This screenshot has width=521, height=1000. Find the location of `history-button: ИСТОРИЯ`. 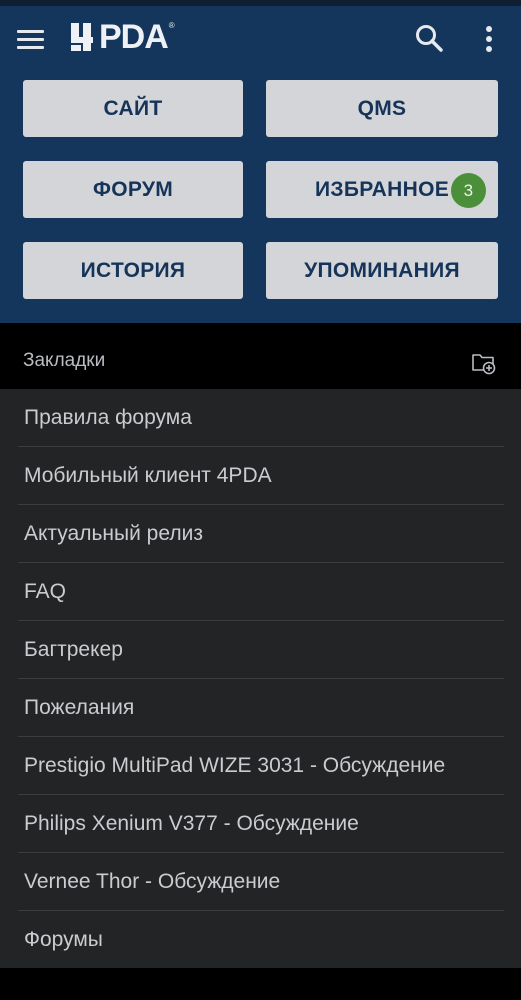

history-button: ИСТОРИЯ is located at coordinates (133, 270).